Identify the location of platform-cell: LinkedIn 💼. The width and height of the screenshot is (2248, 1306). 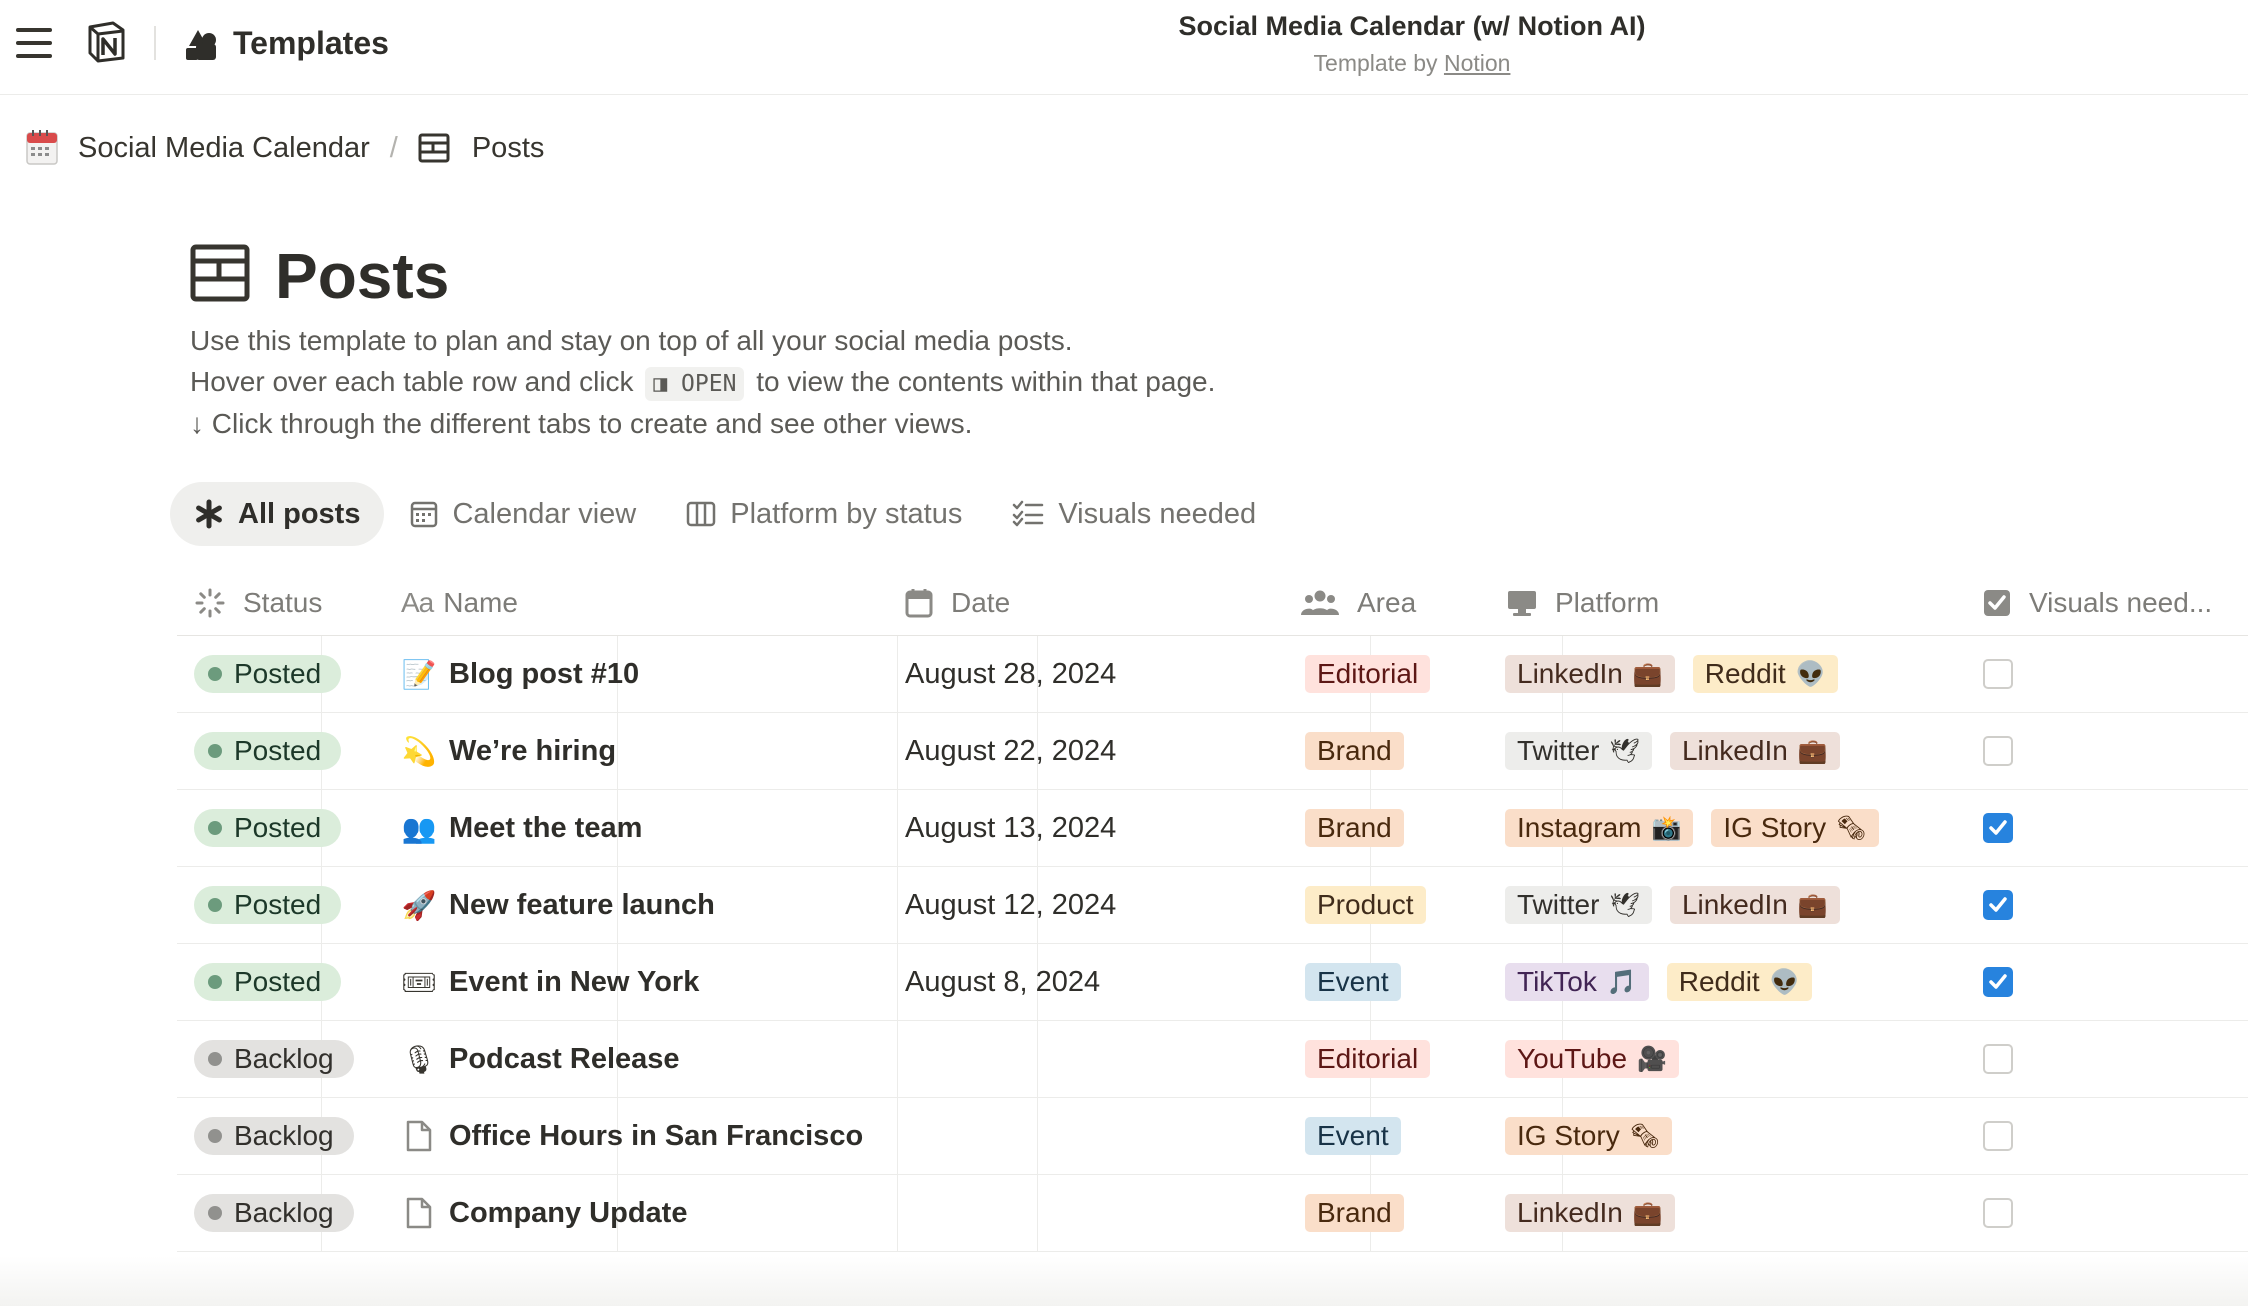
(1599, 1213).